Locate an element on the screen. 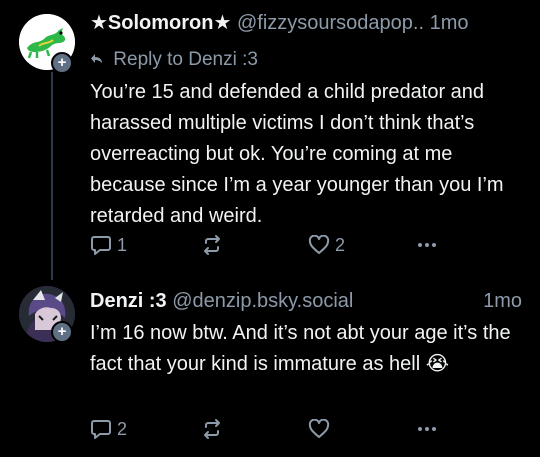 This screenshot has width=540, height=457. handle: @denzip.bsky.social is located at coordinates (262, 301).